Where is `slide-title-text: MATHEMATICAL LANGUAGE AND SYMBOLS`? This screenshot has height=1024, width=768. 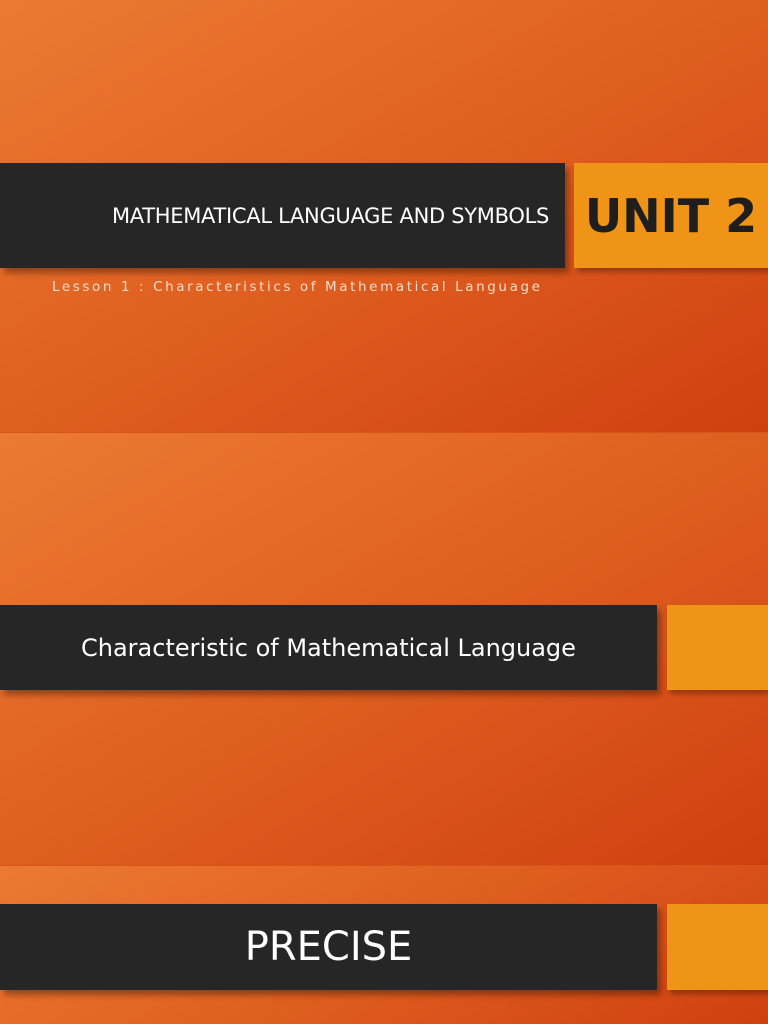
slide-title-text: MATHEMATICAL LANGUAGE AND SYMBOLS is located at coordinates (330, 215).